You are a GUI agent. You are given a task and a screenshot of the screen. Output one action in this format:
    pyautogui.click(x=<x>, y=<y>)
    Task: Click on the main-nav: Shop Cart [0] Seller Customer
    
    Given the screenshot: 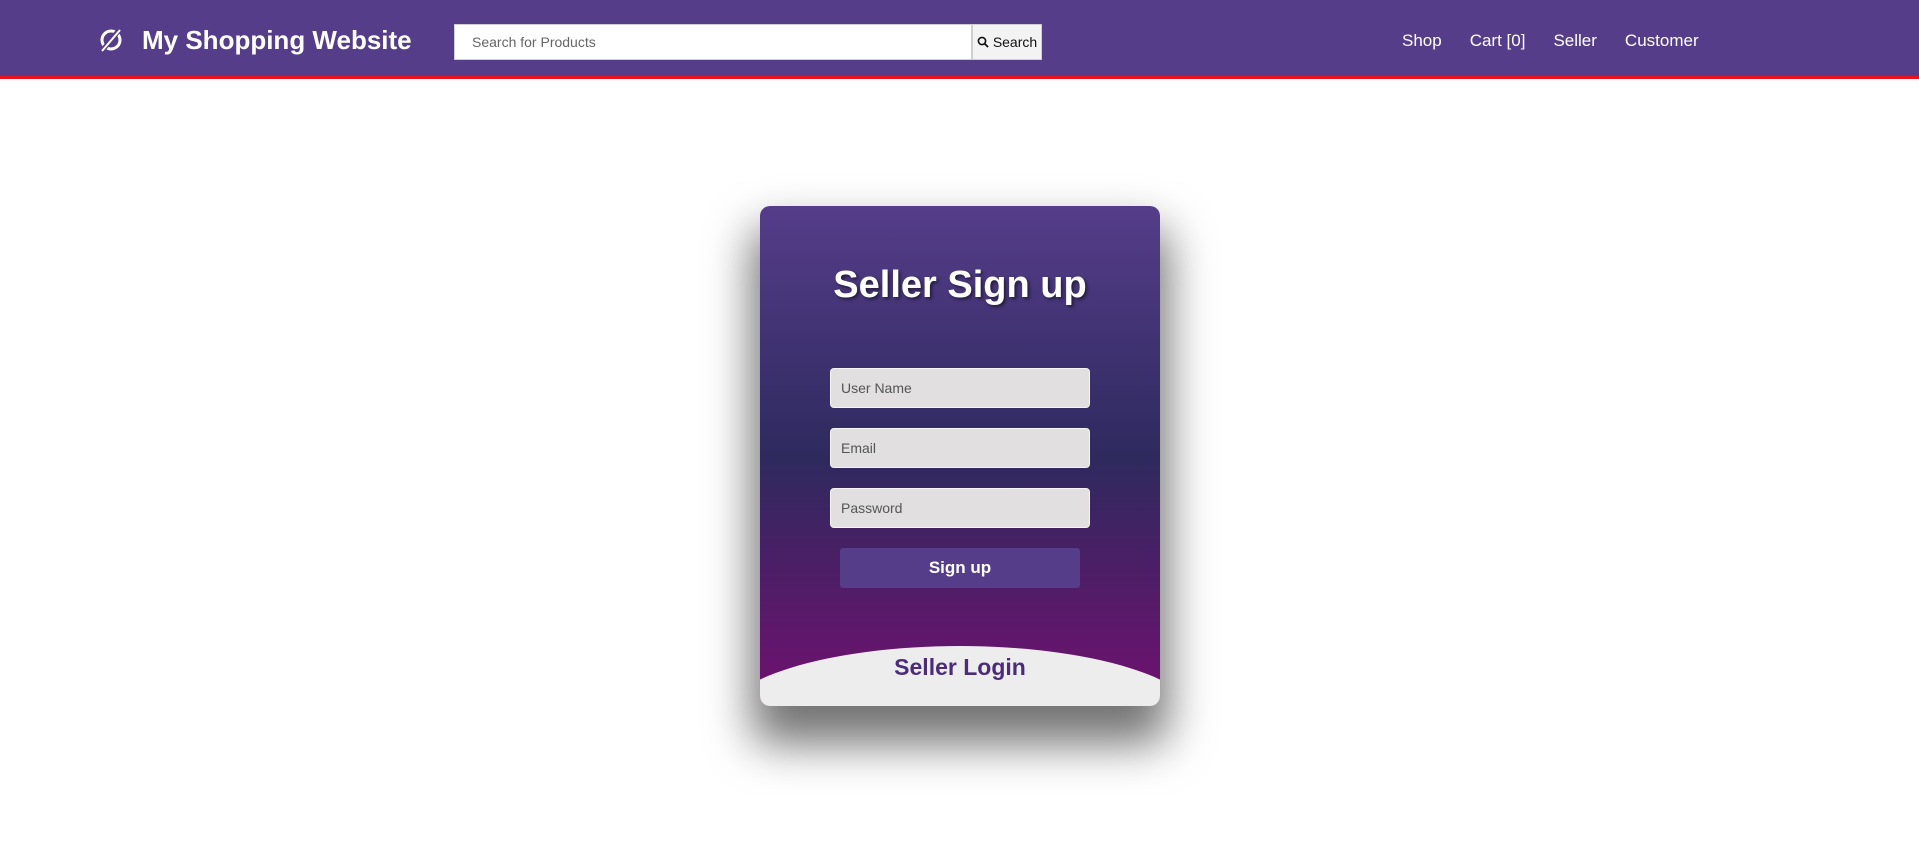 What is the action you would take?
    pyautogui.click(x=1564, y=41)
    